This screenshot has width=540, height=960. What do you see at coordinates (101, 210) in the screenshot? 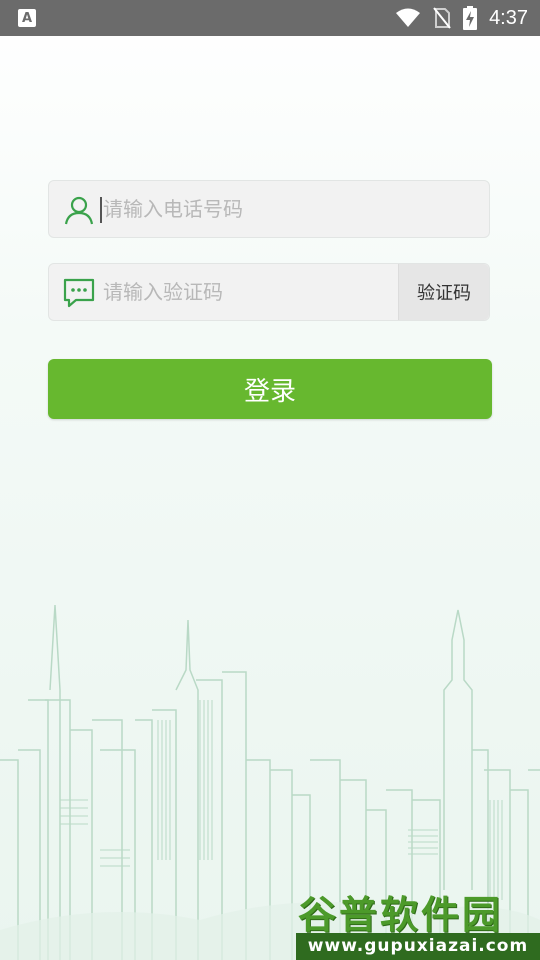
I see `text-cursor` at bounding box center [101, 210].